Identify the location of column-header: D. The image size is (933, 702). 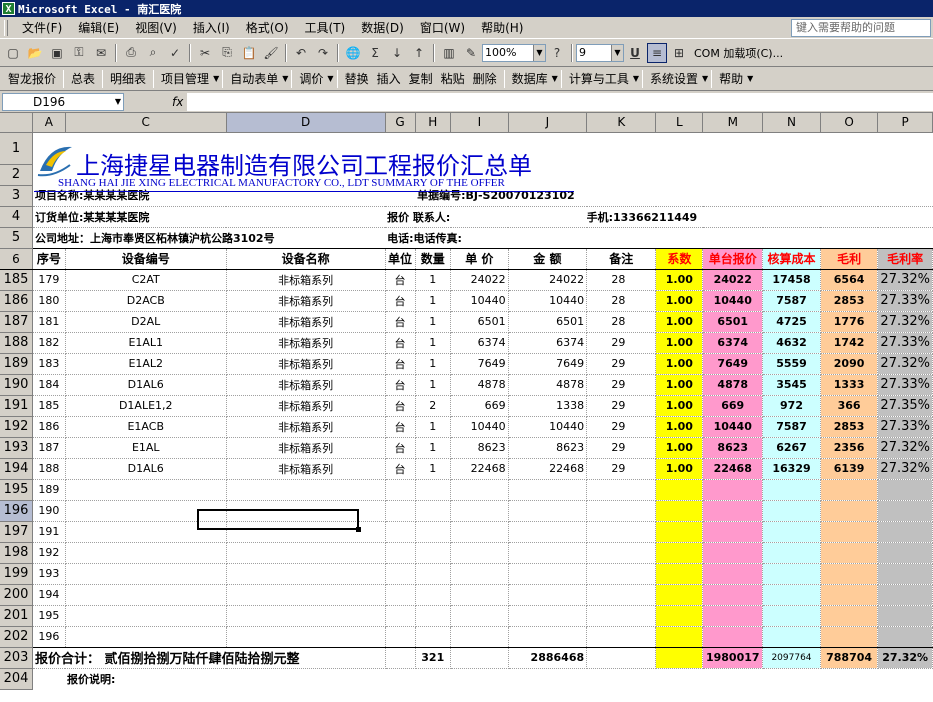
(306, 123).